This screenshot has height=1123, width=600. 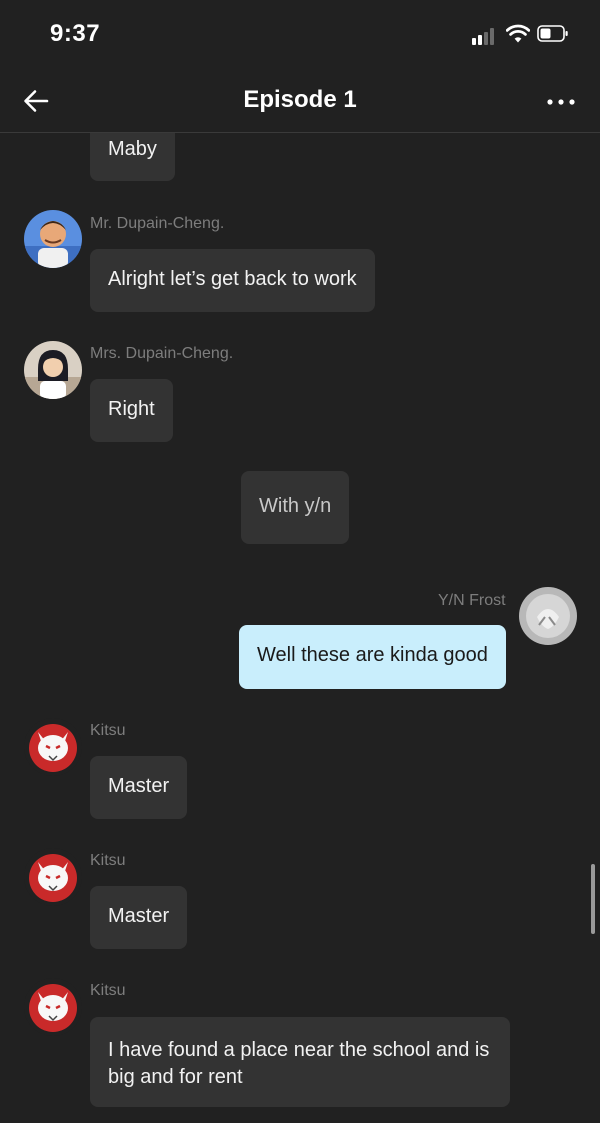 What do you see at coordinates (53, 370) in the screenshot?
I see `avatar-mrs-dupain-cheng` at bounding box center [53, 370].